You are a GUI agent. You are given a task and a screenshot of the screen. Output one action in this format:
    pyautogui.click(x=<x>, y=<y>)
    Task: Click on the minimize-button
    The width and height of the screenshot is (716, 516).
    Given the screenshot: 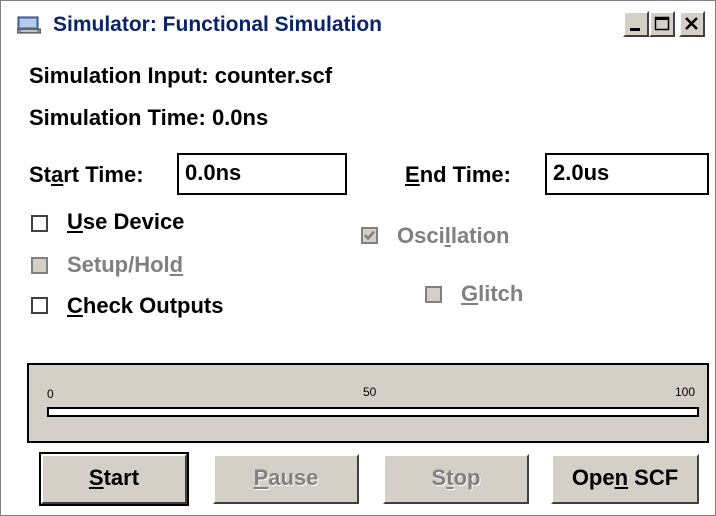 What is the action you would take?
    pyautogui.click(x=636, y=24)
    